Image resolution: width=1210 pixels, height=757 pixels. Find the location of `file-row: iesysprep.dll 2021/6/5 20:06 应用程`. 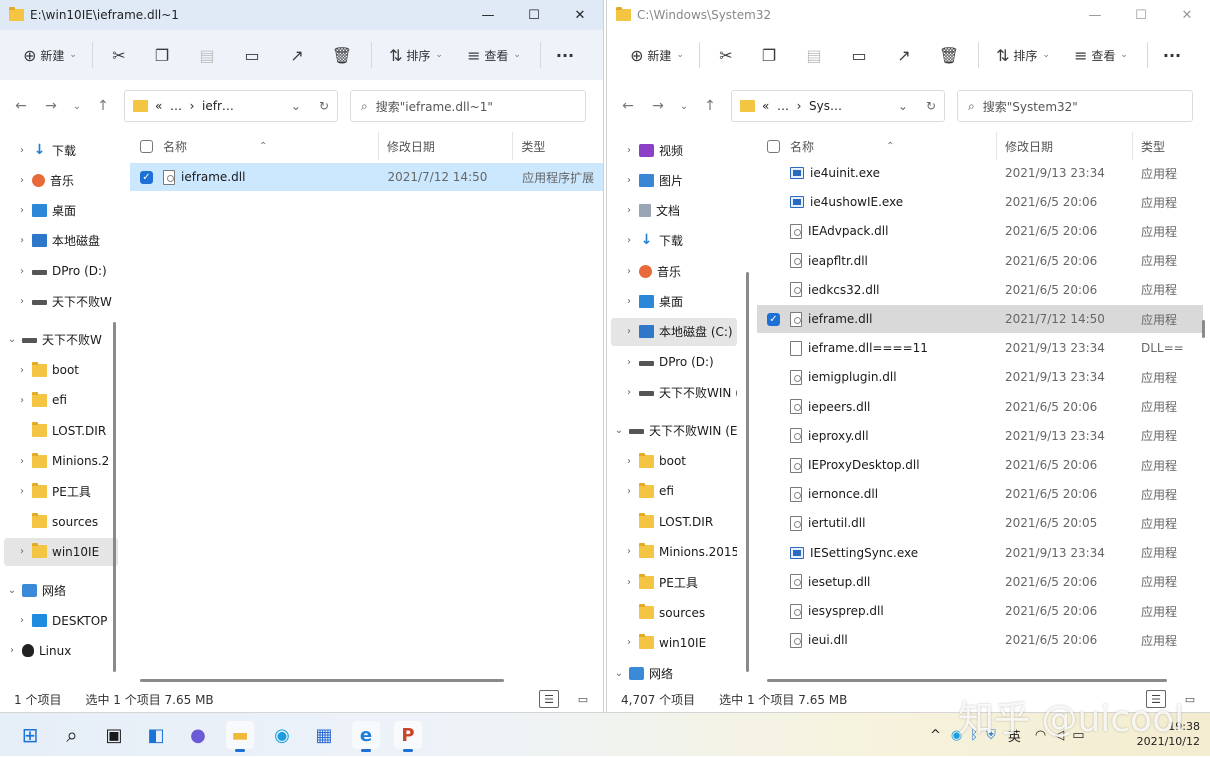

file-row: iesysprep.dll 2021/6/5 20:06 应用程 is located at coordinates (980, 611).